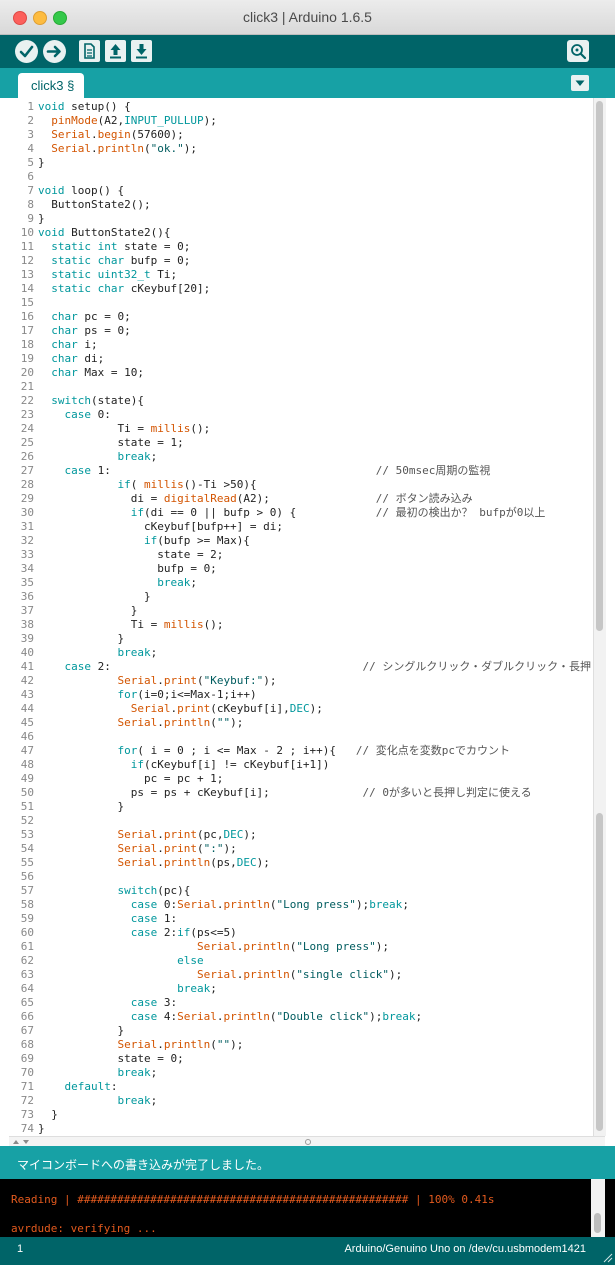  I want to click on line-number: 67, so click(27, 1030).